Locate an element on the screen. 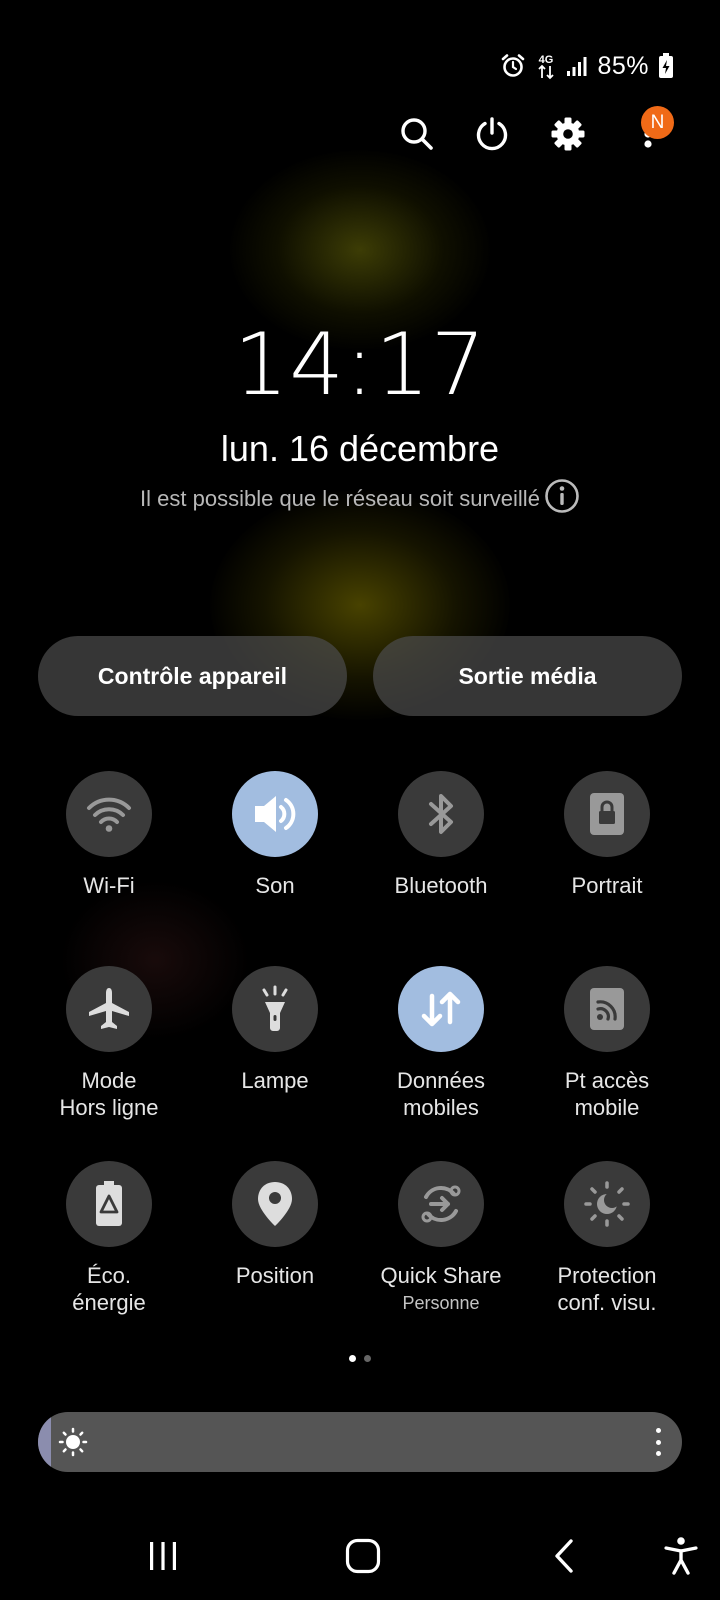 The image size is (720, 1600). tile-airplane-mode: Mode Hors ligne is located at coordinates (109, 1043).